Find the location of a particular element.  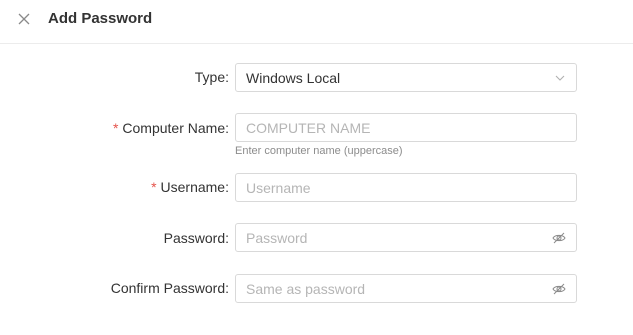

password-label: Password: is located at coordinates (196, 238).